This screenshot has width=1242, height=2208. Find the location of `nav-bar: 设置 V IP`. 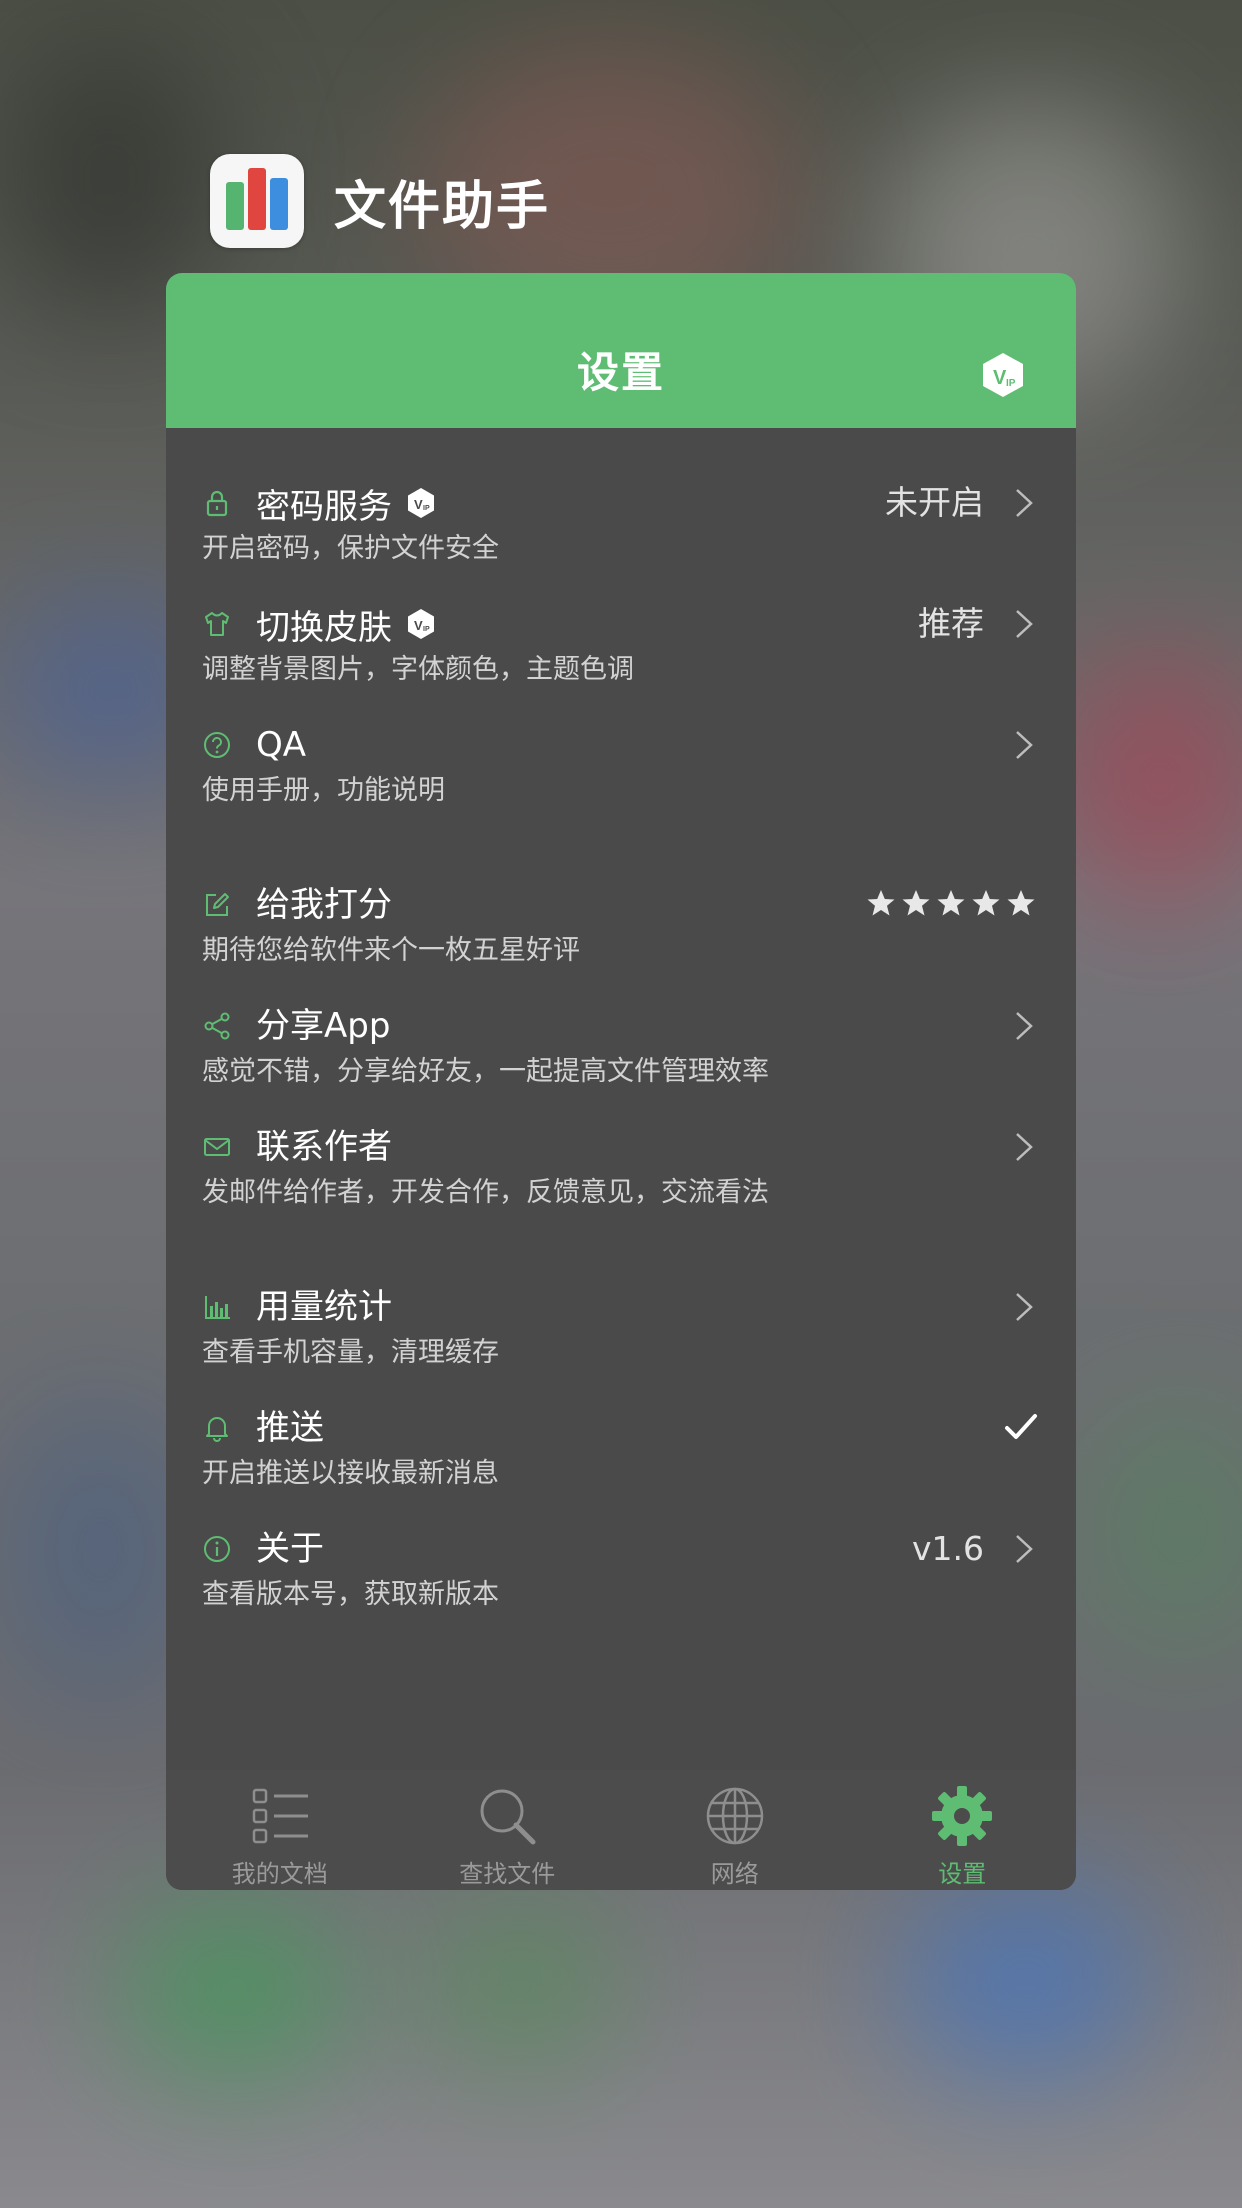

nav-bar: 设置 V IP is located at coordinates (621, 350).